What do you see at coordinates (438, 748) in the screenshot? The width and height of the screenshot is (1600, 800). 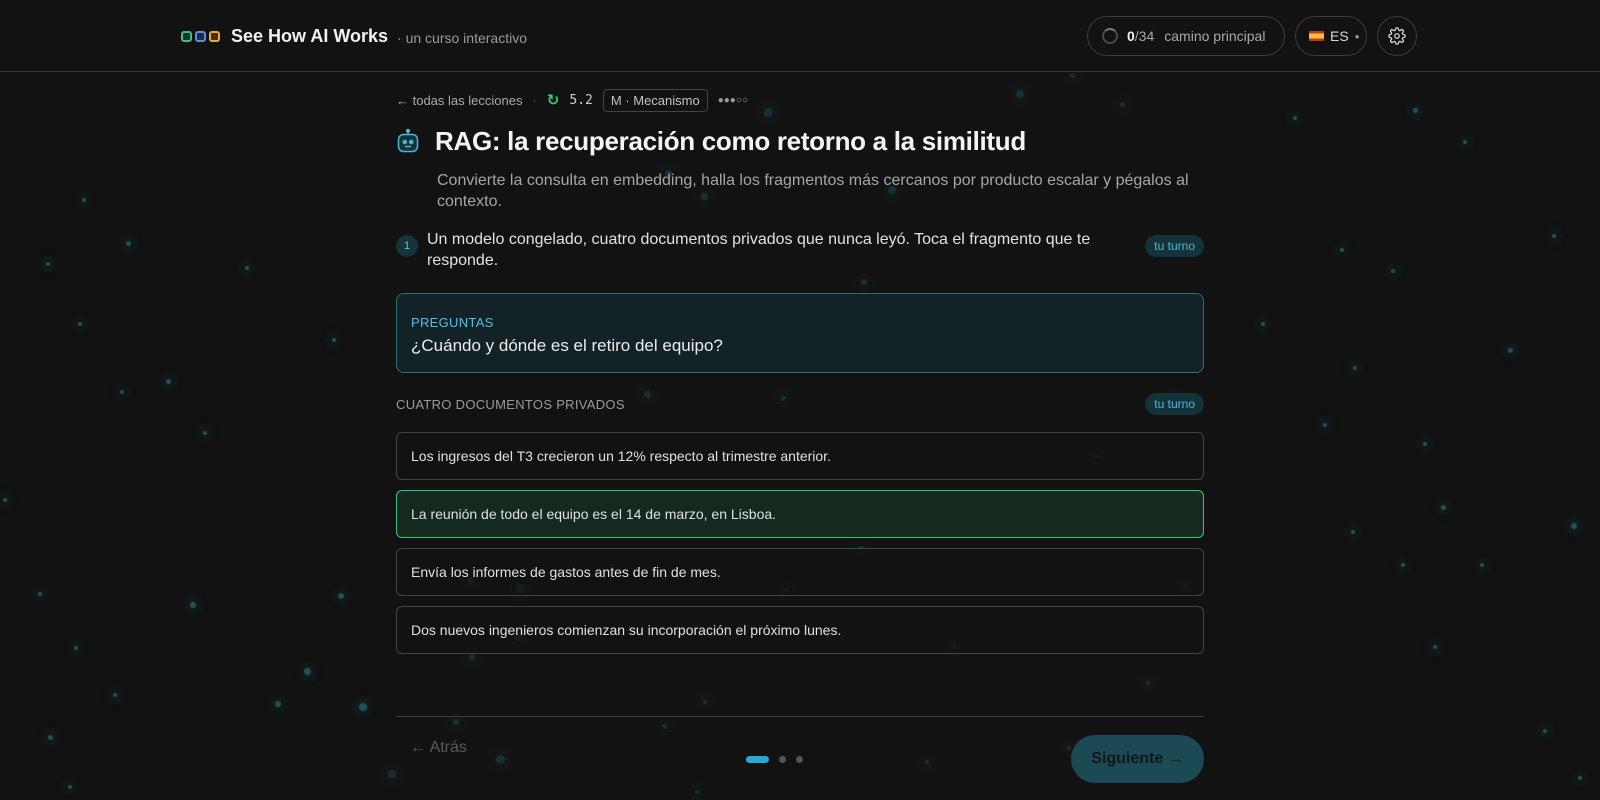 I see `back-button: ← Atrás` at bounding box center [438, 748].